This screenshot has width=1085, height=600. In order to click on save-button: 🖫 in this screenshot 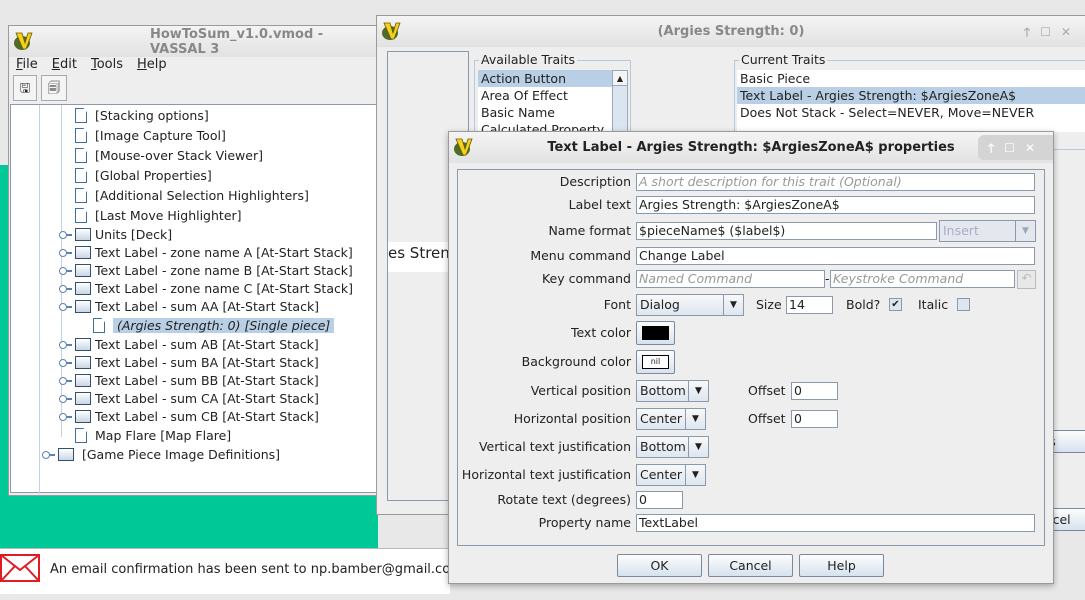, I will do `click(25, 88)`.